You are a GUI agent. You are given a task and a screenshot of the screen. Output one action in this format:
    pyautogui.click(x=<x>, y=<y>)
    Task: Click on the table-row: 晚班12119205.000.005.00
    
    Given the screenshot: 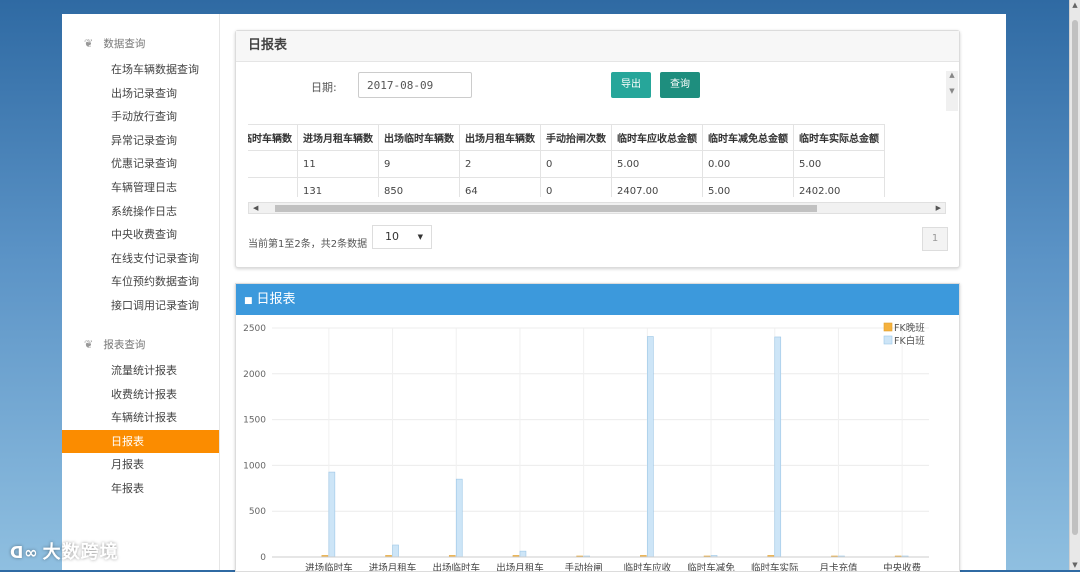 What is the action you would take?
    pyautogui.click(x=566, y=164)
    